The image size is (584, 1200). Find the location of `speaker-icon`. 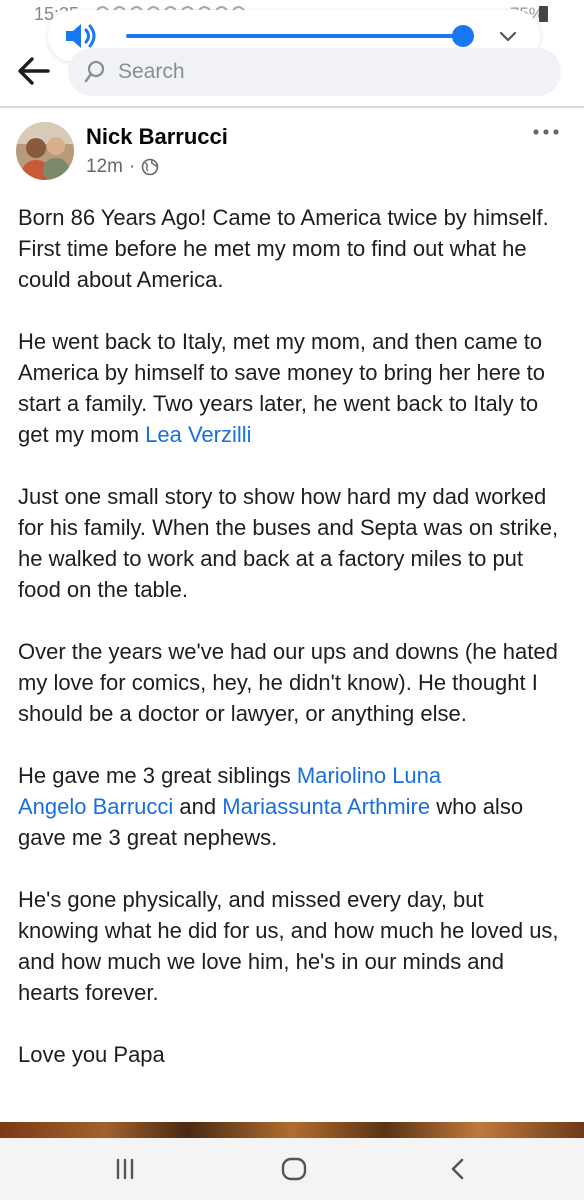

speaker-icon is located at coordinates (82, 36).